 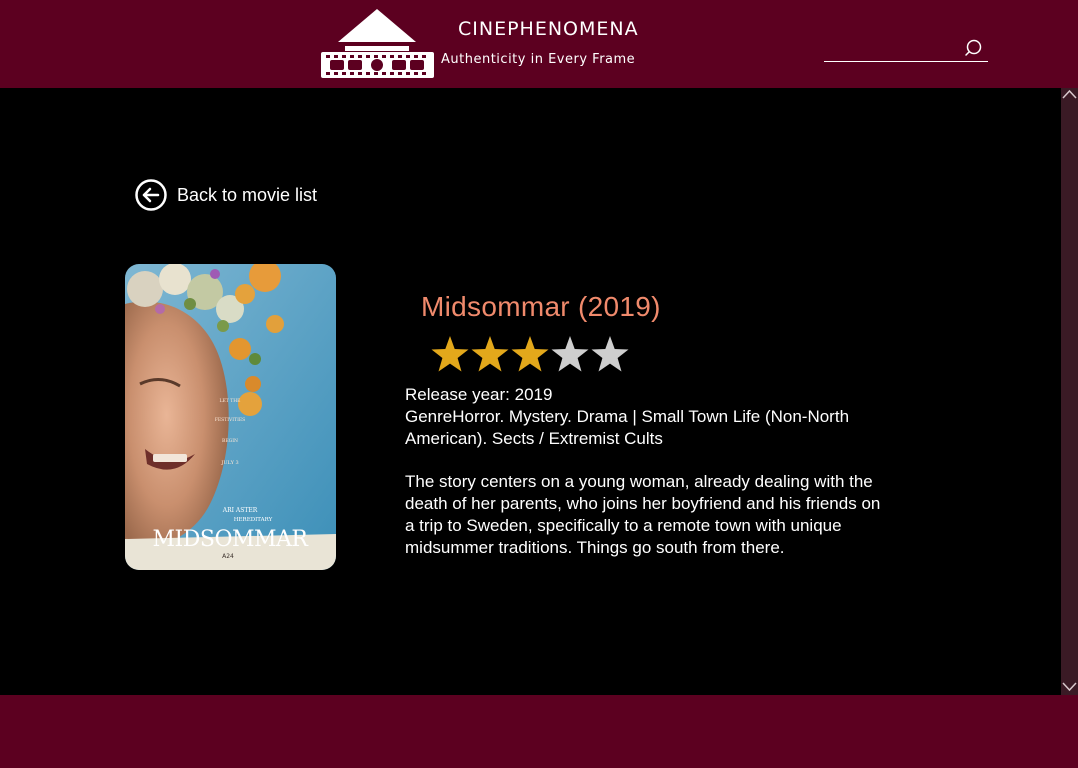 I want to click on poster-studio: A24, so click(x=228, y=556).